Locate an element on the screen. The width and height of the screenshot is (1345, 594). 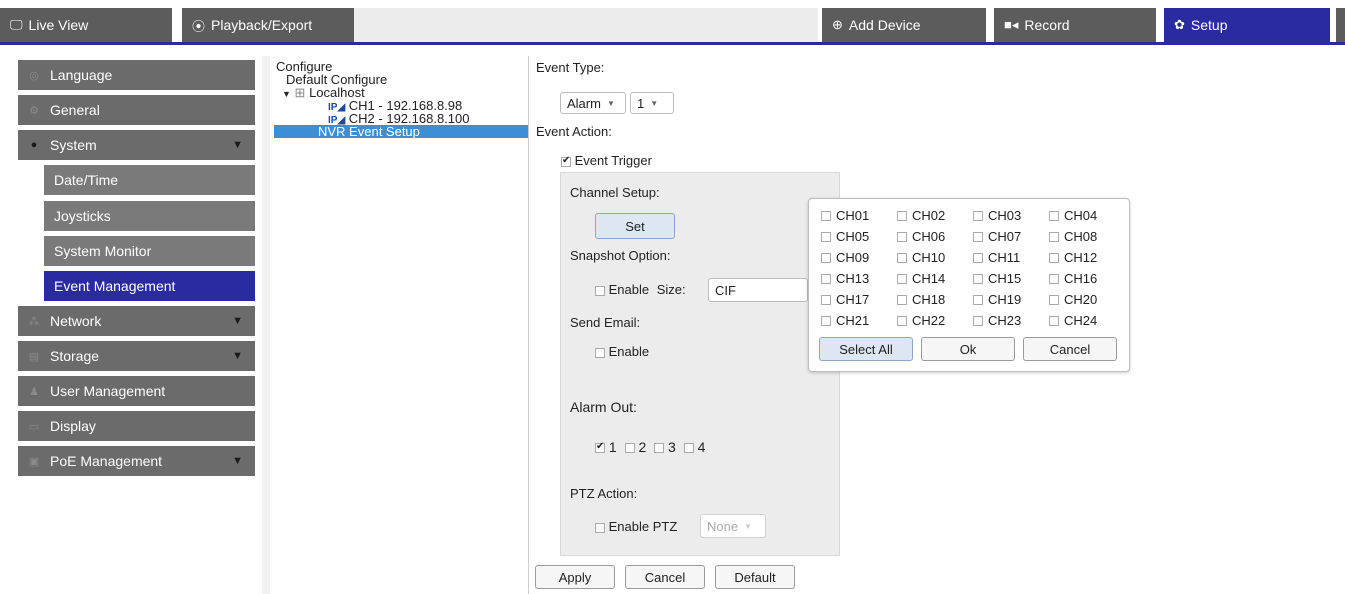
sidebar-subitem-joysticks: Joysticks is located at coordinates (149, 216).